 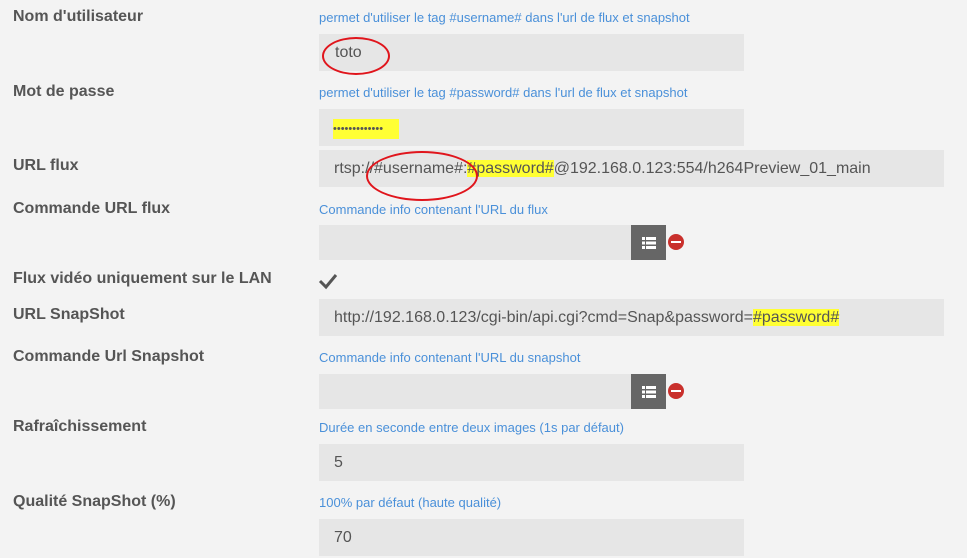 I want to click on cmd-url-snapshot-label: Commande Url Snapshot, so click(x=109, y=356).